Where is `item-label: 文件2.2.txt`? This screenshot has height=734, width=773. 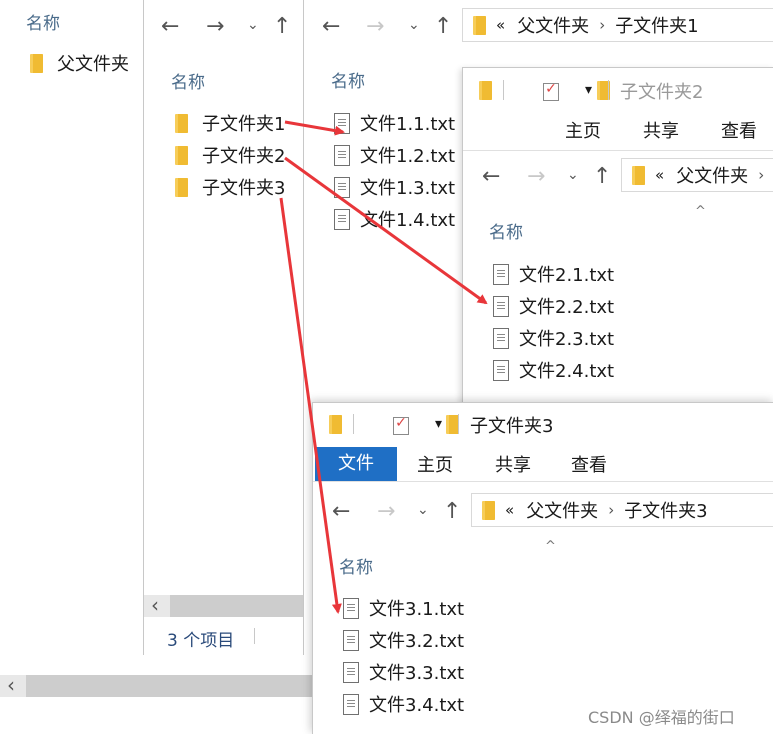 item-label: 文件2.2.txt is located at coordinates (567, 307).